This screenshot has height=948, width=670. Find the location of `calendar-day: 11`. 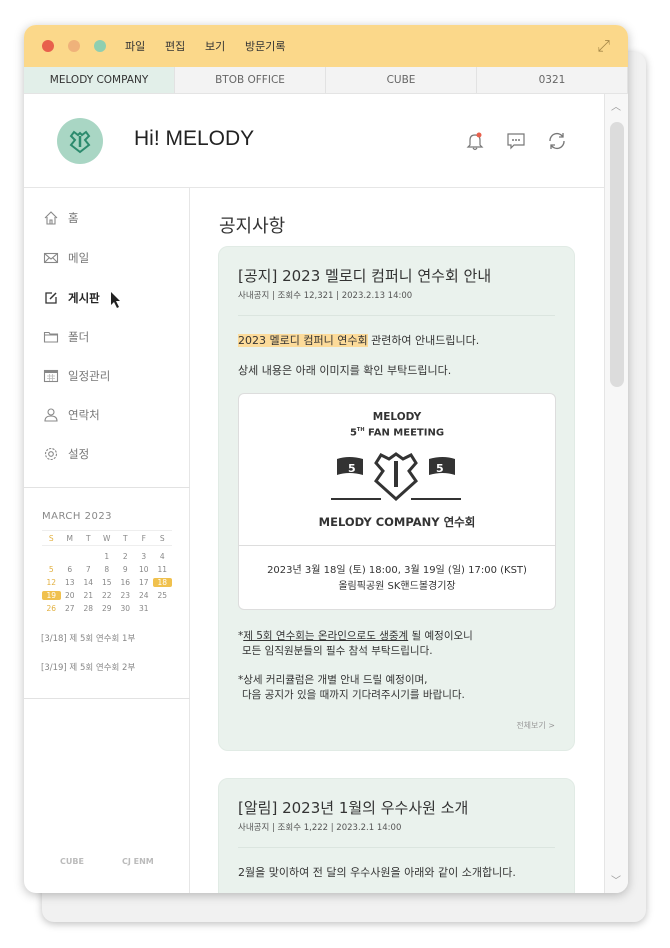

calendar-day: 11 is located at coordinates (162, 569).